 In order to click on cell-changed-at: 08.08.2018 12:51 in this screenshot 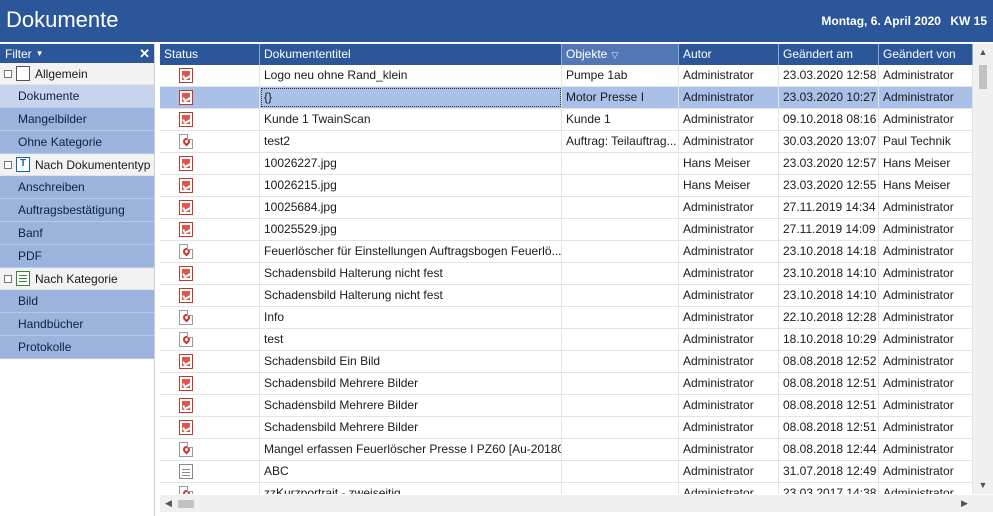, I will do `click(829, 383)`.